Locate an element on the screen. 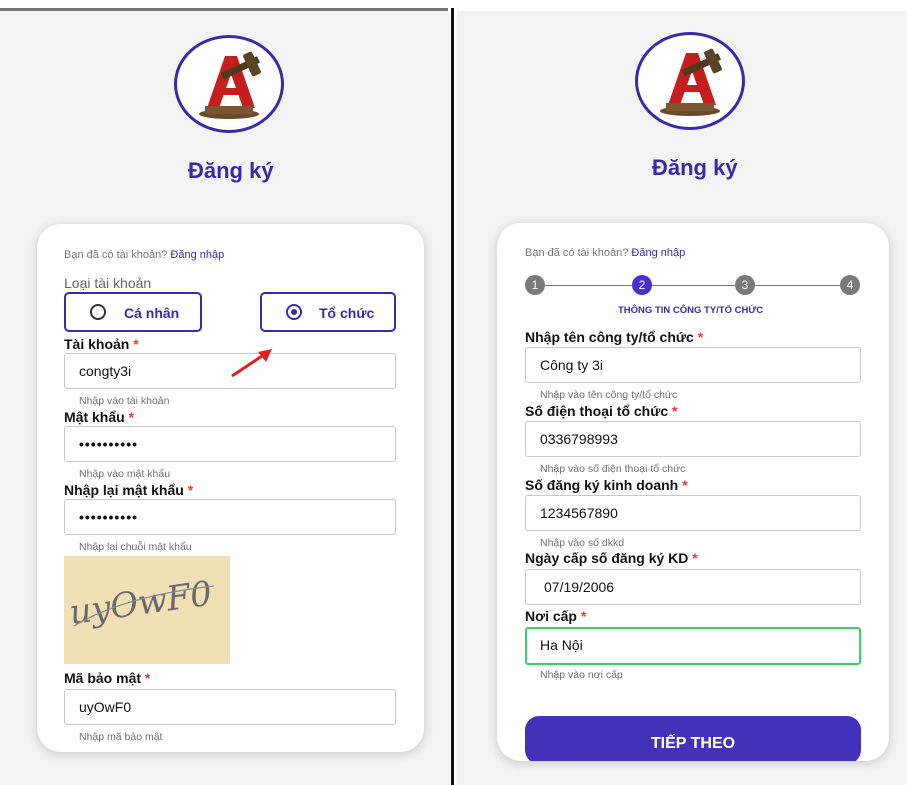 The width and height of the screenshot is (907, 785). org-phone-label: Số điện thoại tổ chức * is located at coordinates (601, 411).